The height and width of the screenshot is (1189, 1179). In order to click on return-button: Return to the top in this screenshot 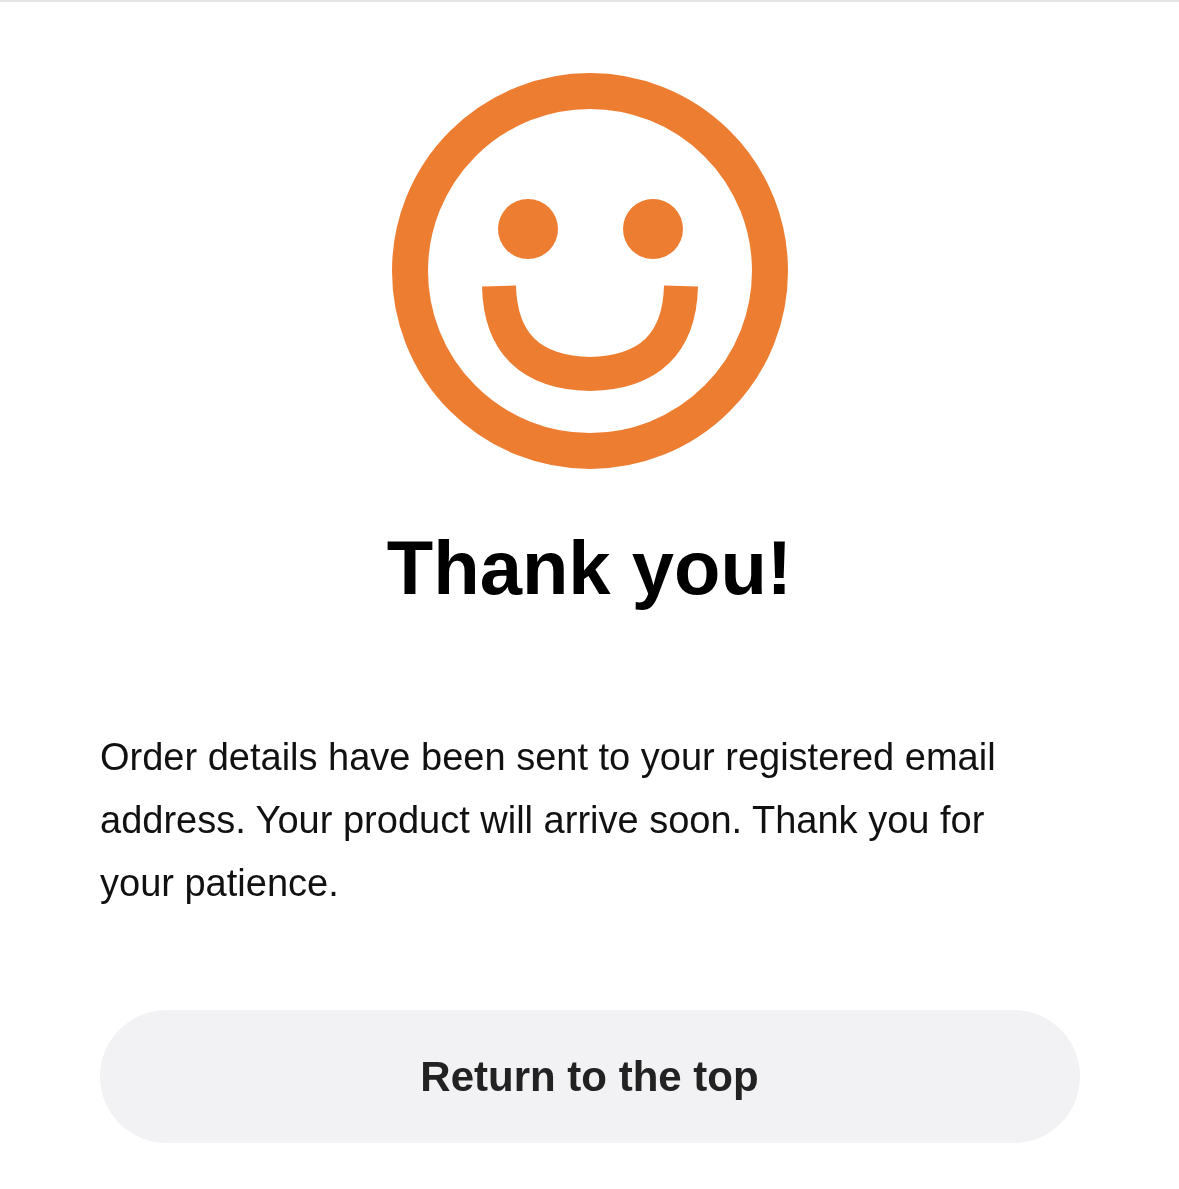, I will do `click(589, 1076)`.